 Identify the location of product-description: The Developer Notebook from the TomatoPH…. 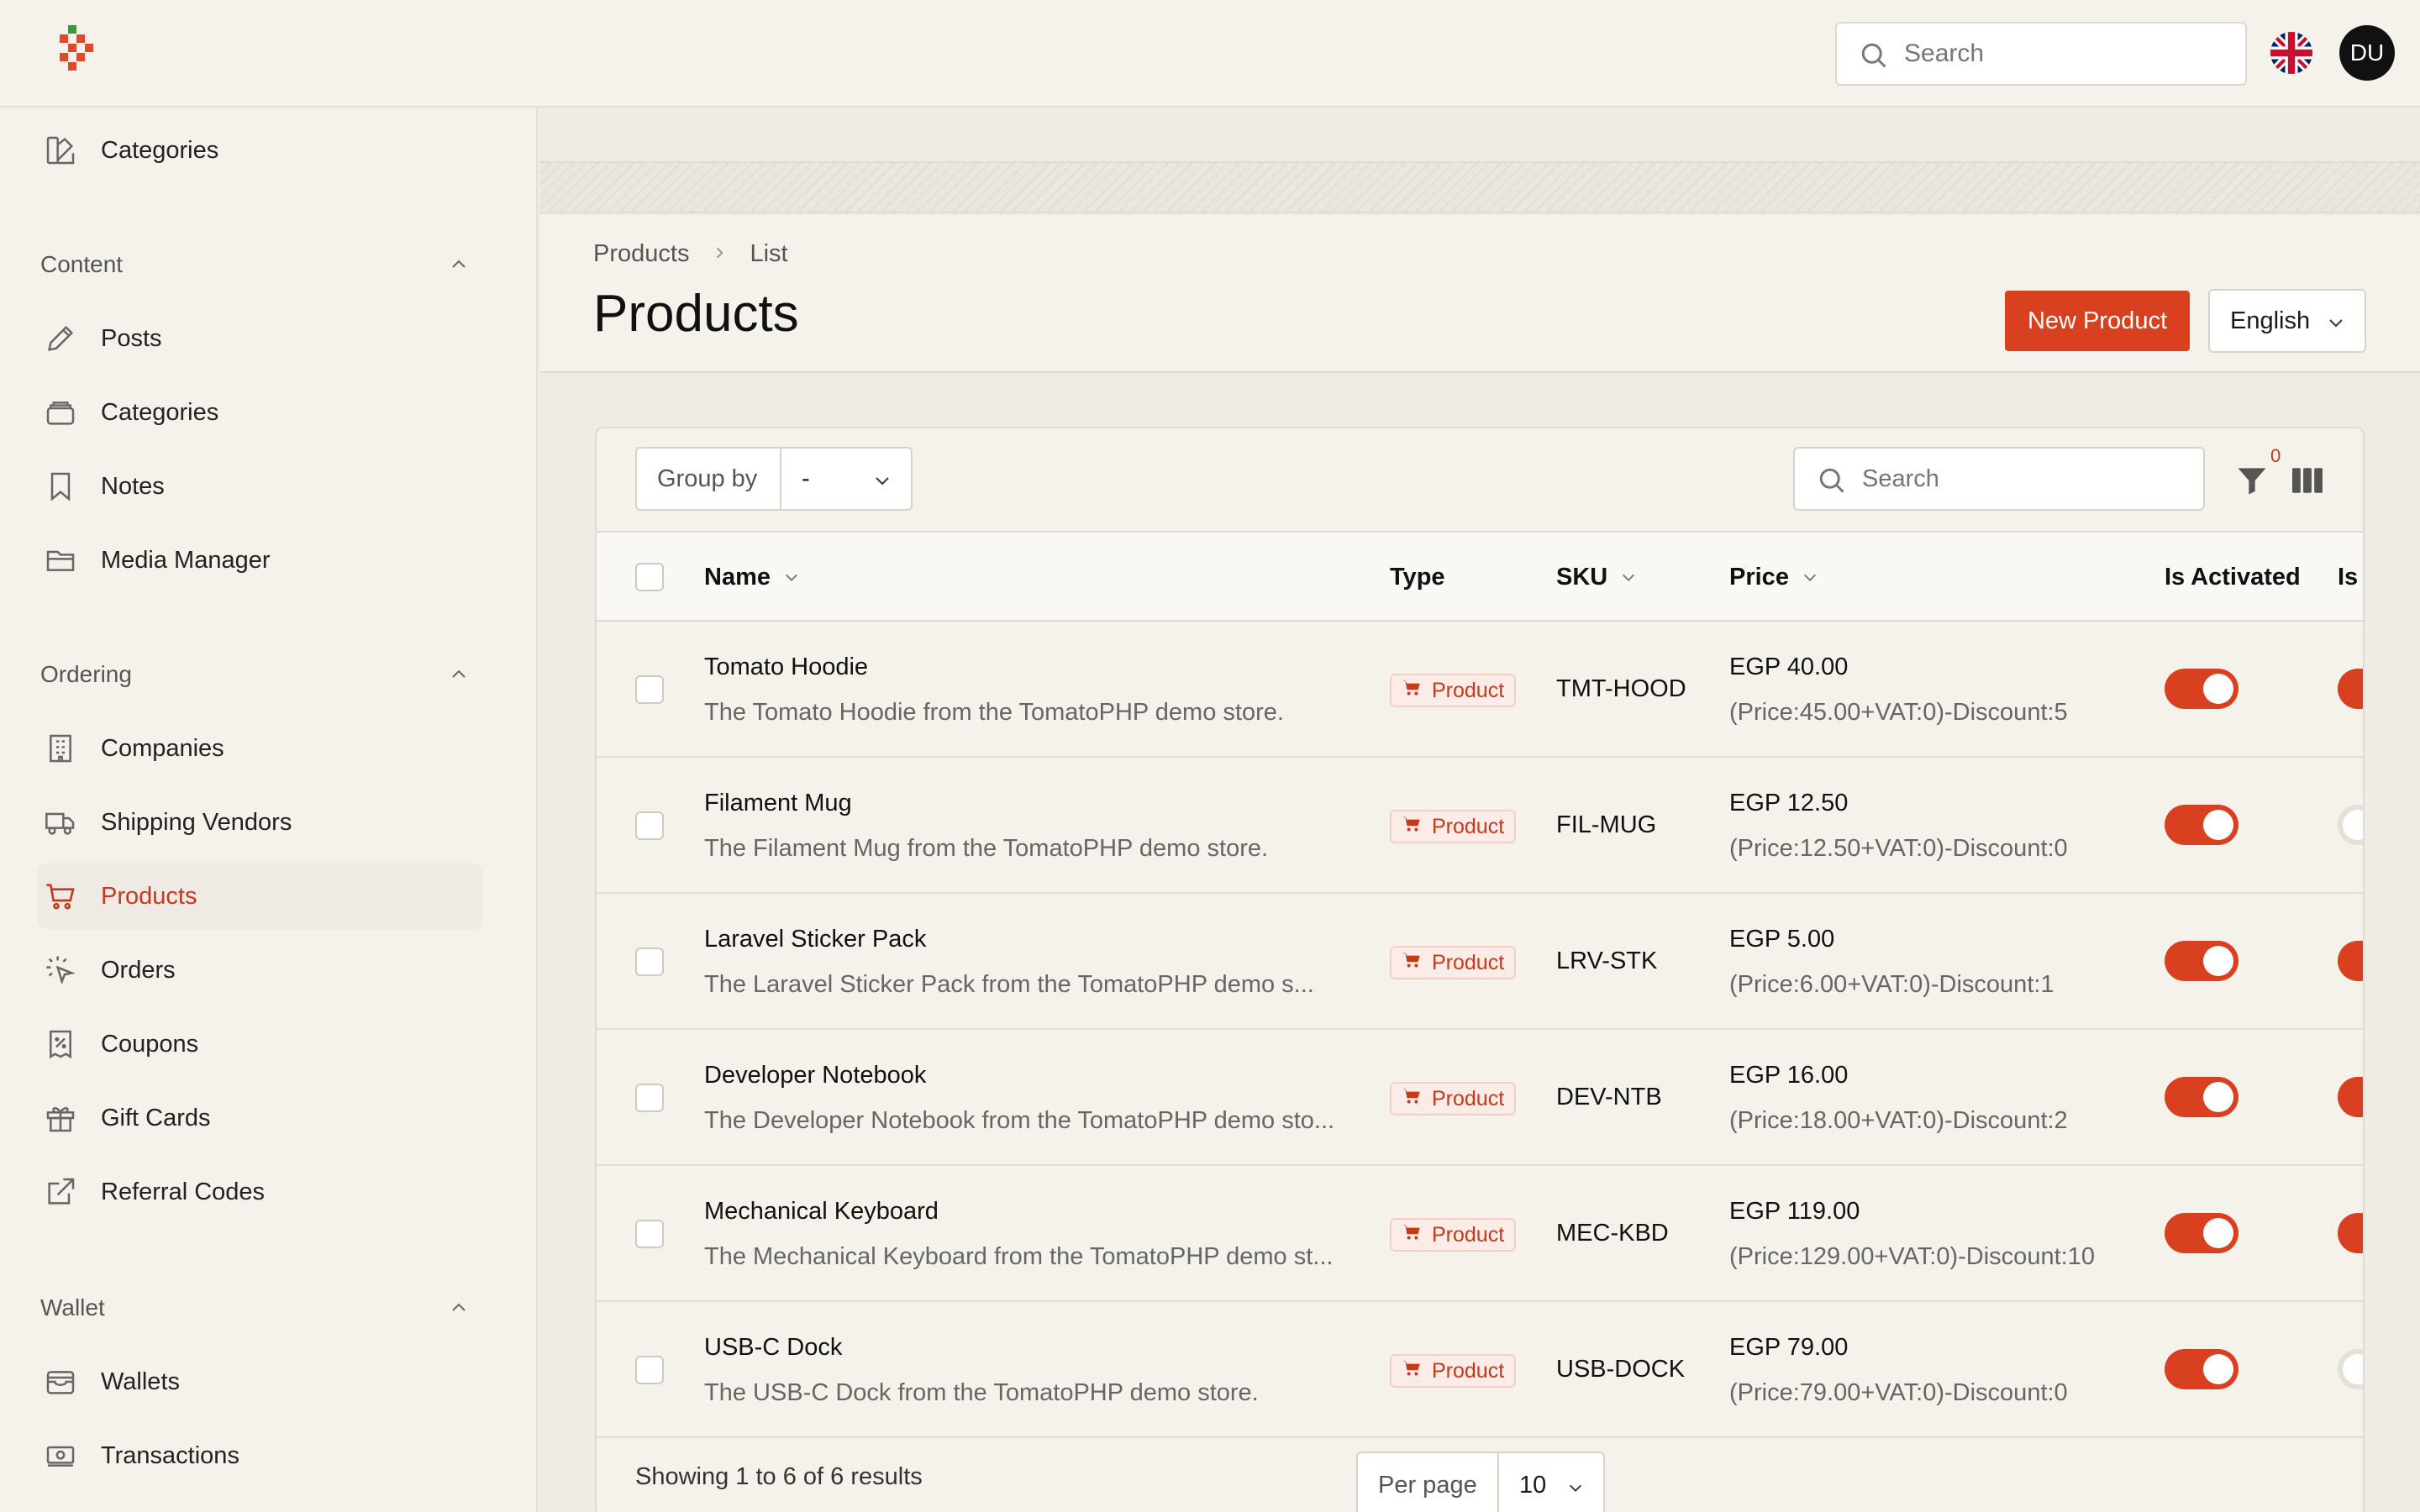
(1020, 1120).